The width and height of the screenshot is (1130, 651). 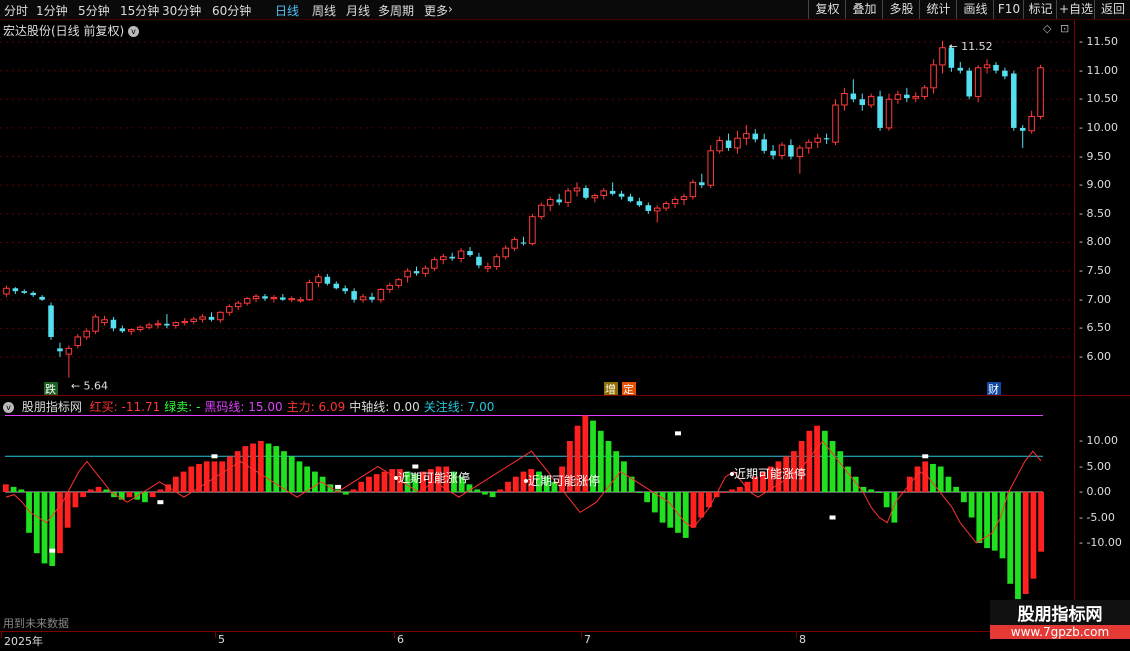 I want to click on indicator-value-3: 主力: 6.09, so click(x=316, y=407).